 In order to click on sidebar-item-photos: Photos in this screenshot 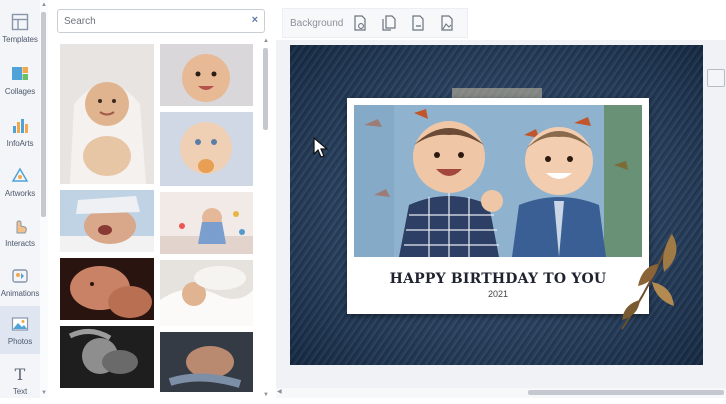, I will do `click(20, 330)`.